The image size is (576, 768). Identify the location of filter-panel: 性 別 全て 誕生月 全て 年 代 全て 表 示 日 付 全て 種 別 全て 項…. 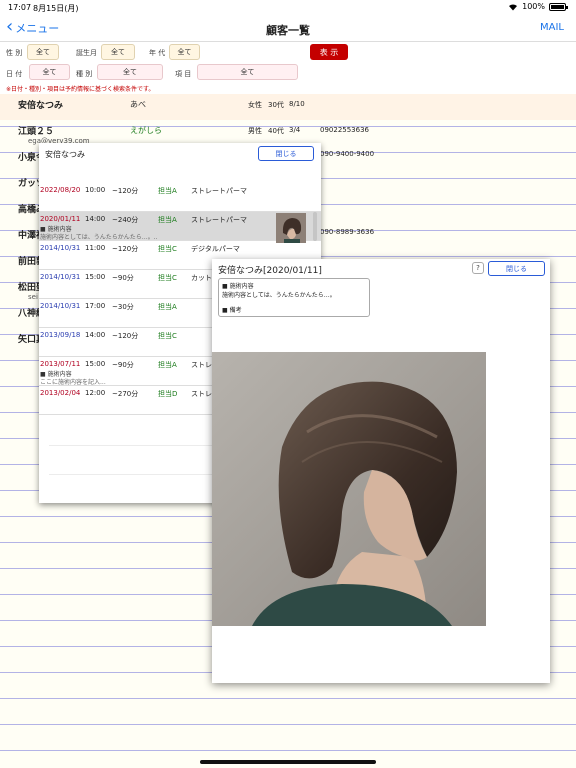
(288, 68).